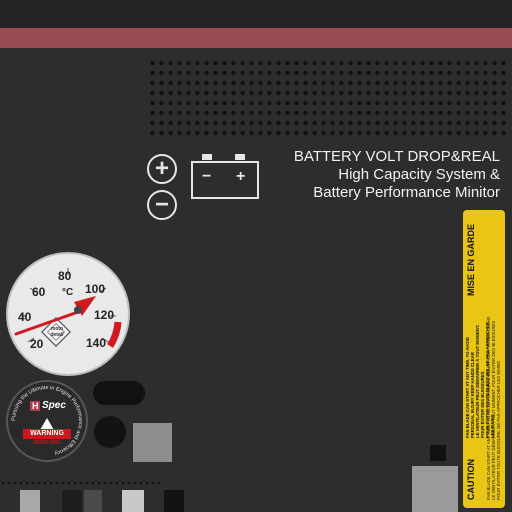 This screenshot has height=512, width=512. What do you see at coordinates (95, 289) in the screenshot?
I see `gauge-tick-100: 100` at bounding box center [95, 289].